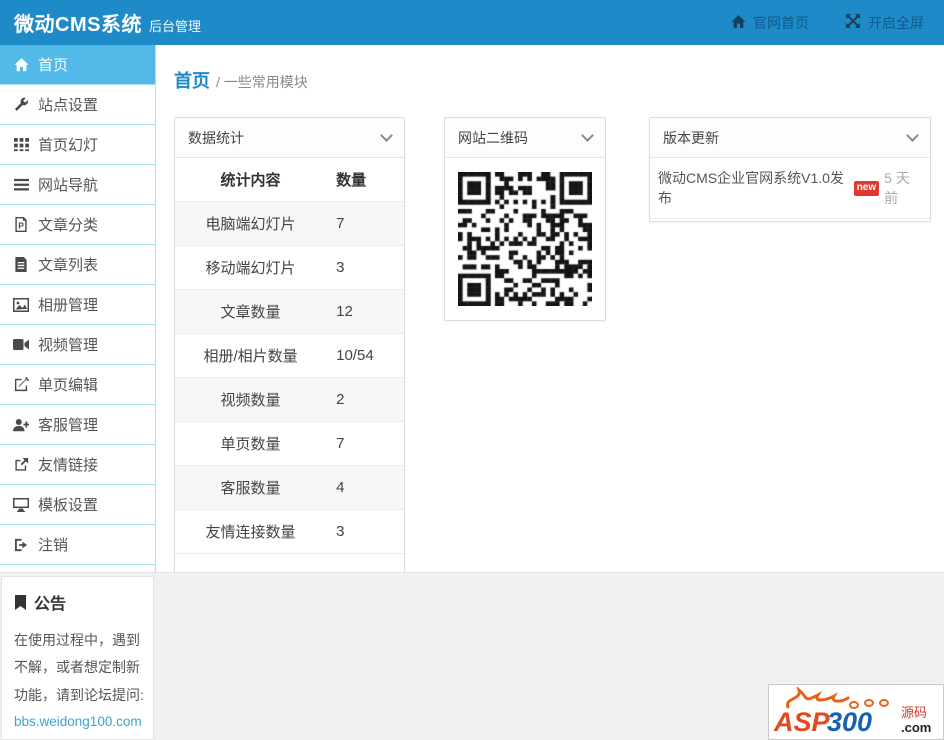 This screenshot has height=740, width=944. I want to click on qrcode-panel-header: 网站二维码, so click(525, 138).